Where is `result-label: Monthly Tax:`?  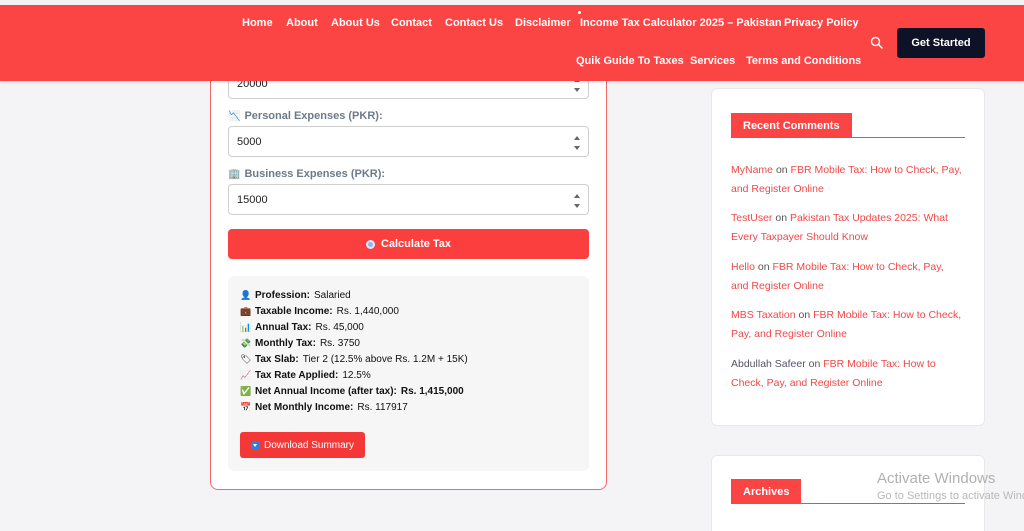
result-label: Monthly Tax: is located at coordinates (285, 343).